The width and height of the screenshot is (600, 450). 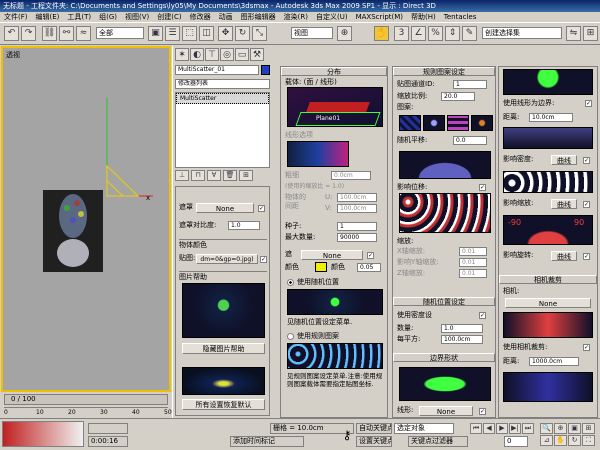 What do you see at coordinates (586, 256) in the screenshot?
I see `affect-rotation-checkbox` at bounding box center [586, 256].